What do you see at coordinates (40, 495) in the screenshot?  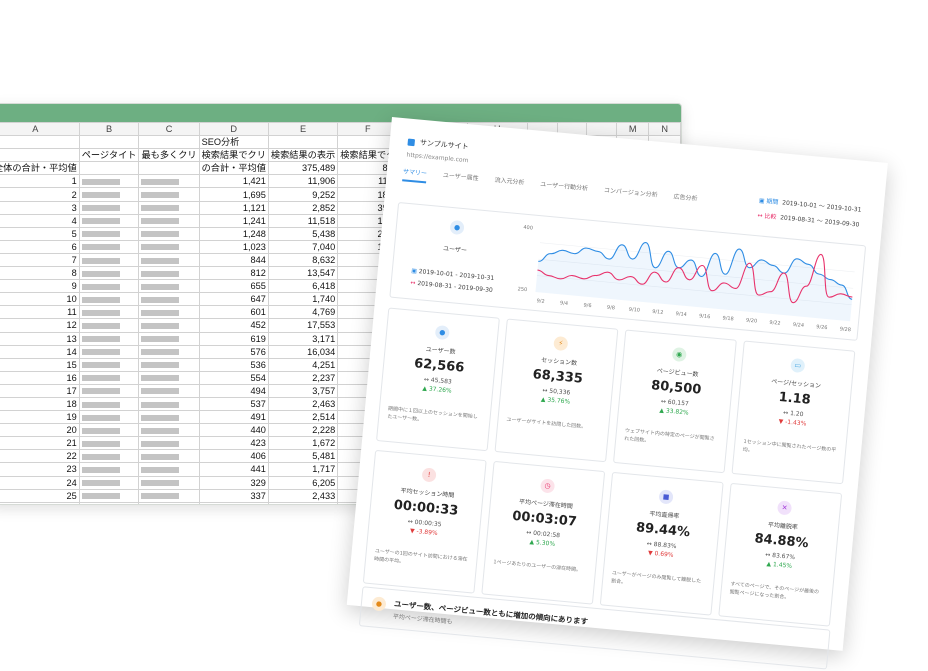 I see `sheet-cell: 25` at bounding box center [40, 495].